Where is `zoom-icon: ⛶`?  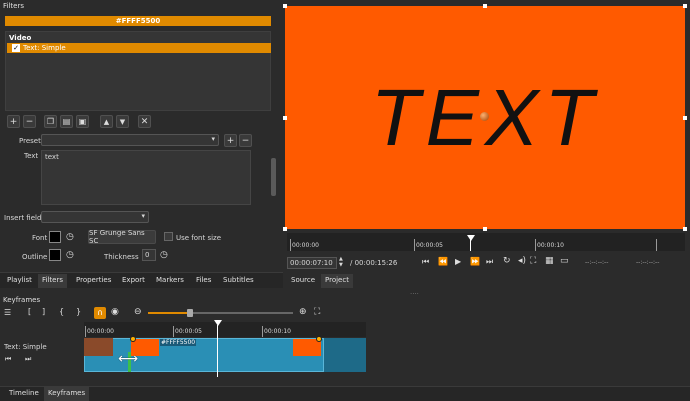 zoom-icon: ⛶ is located at coordinates (533, 261).